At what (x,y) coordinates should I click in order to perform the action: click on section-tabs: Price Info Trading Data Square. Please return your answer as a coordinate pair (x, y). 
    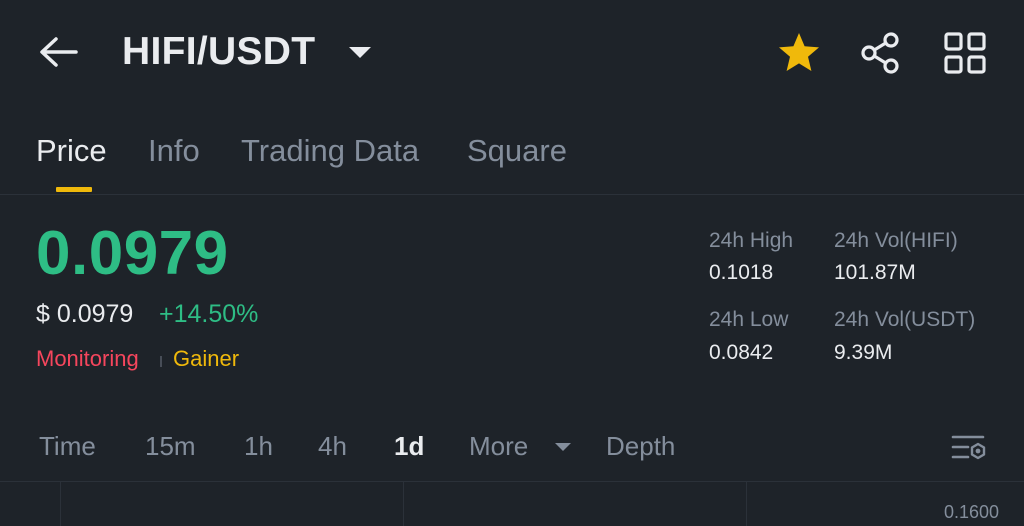
    Looking at the image, I should click on (512, 160).